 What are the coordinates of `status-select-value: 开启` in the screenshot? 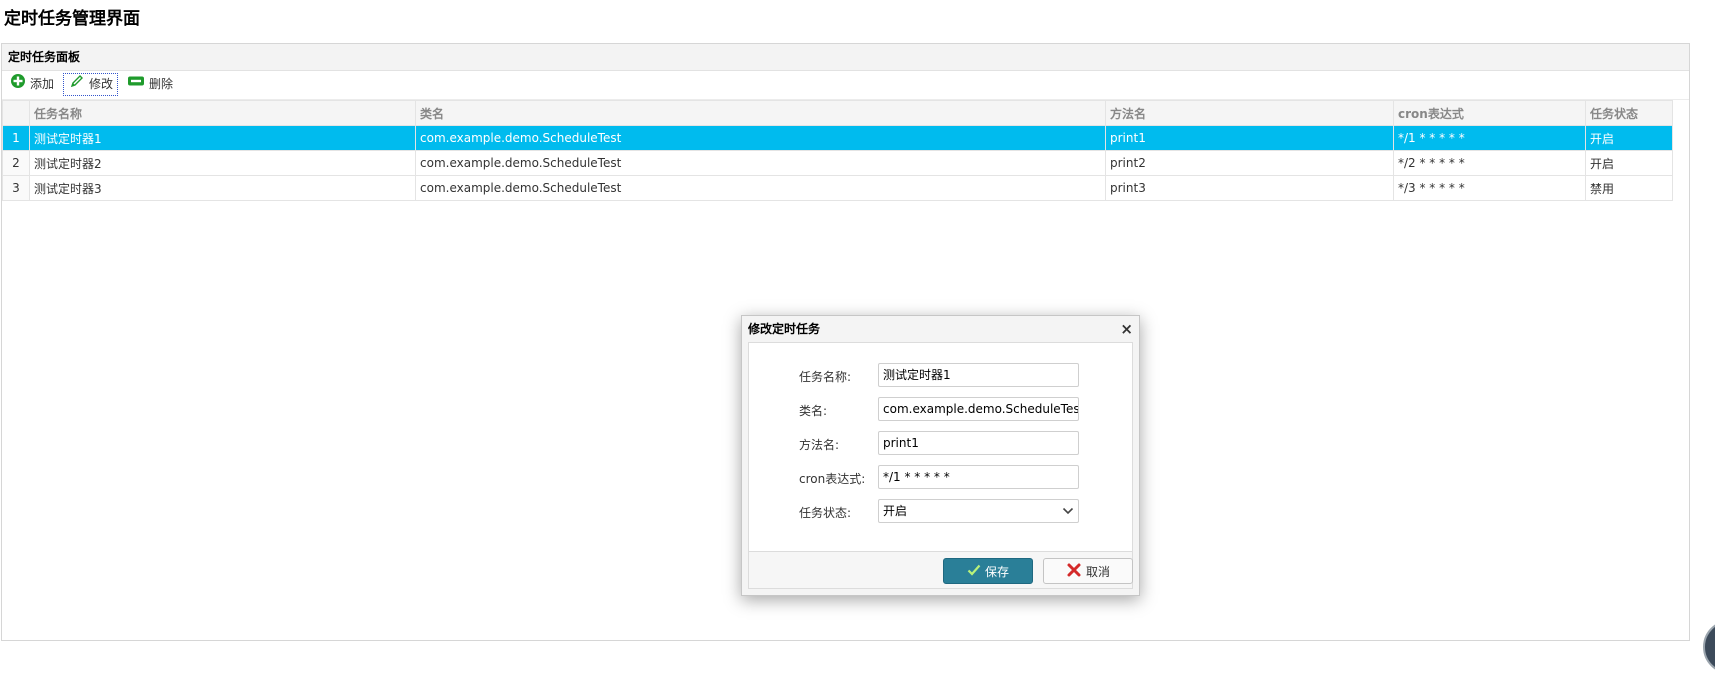 It's located at (895, 511).